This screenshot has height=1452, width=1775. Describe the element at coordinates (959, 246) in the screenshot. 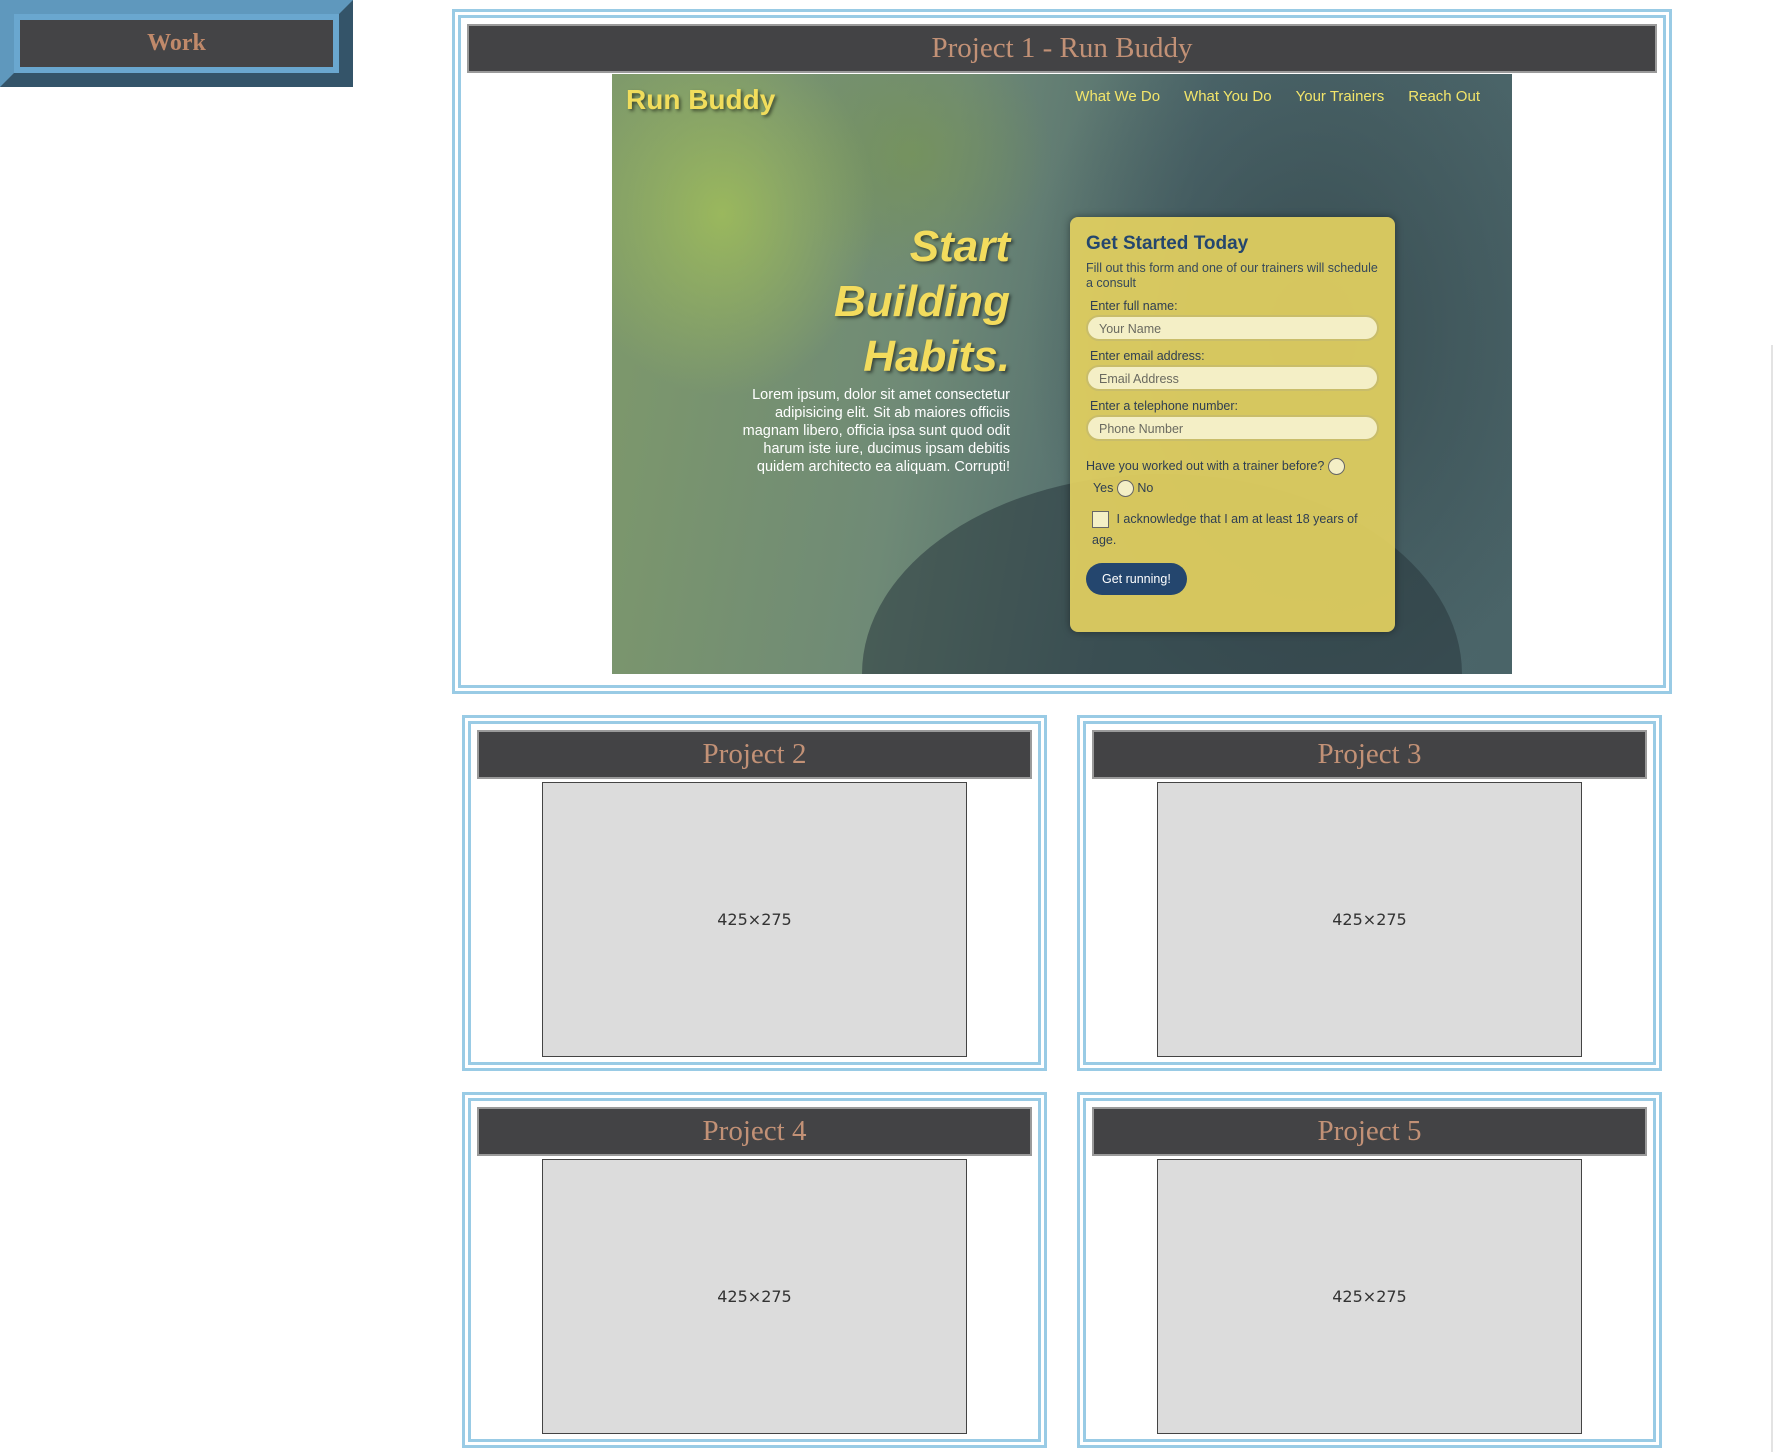

I see `hero-title-line: Start` at that location.